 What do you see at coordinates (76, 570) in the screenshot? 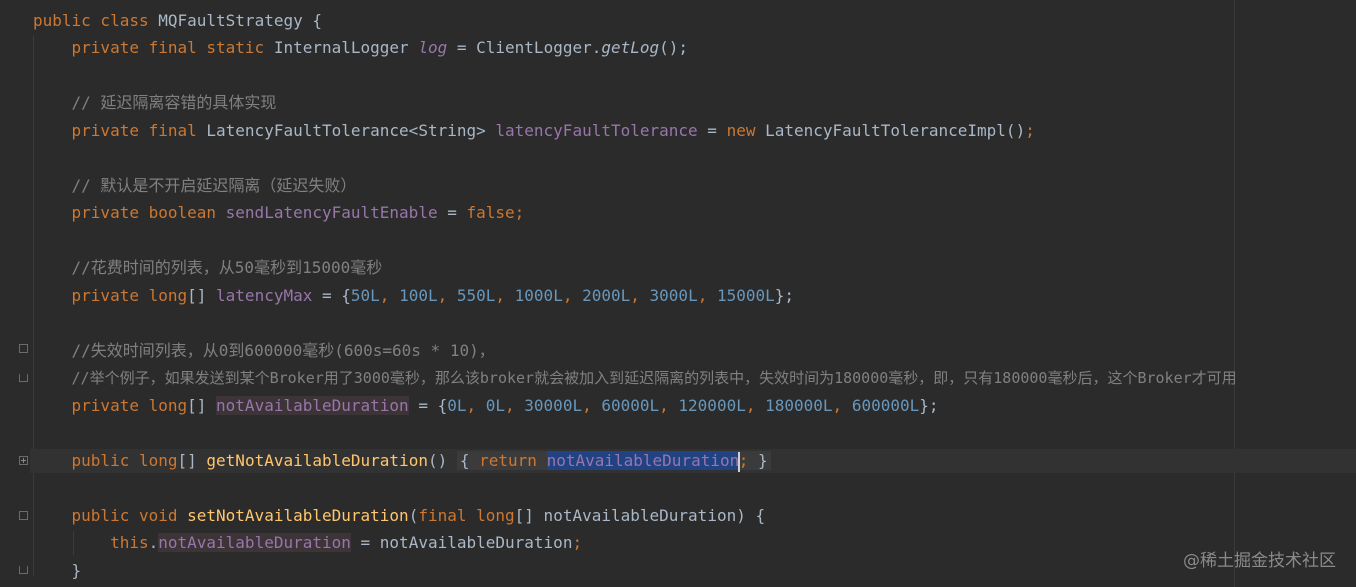
I see `closing-brace: }` at bounding box center [76, 570].